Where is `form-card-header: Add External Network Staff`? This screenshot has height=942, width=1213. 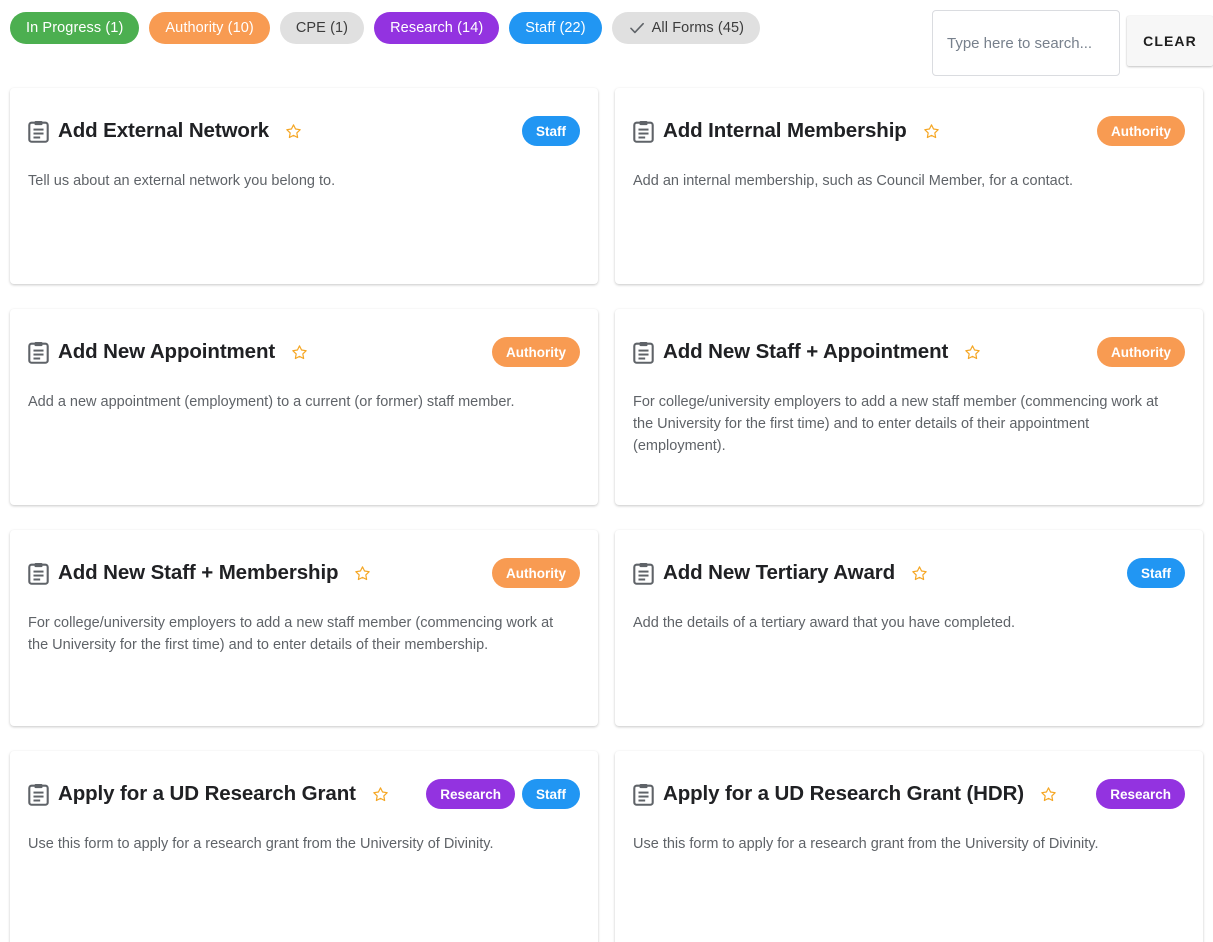 form-card-header: Add External Network Staff is located at coordinates (304, 131).